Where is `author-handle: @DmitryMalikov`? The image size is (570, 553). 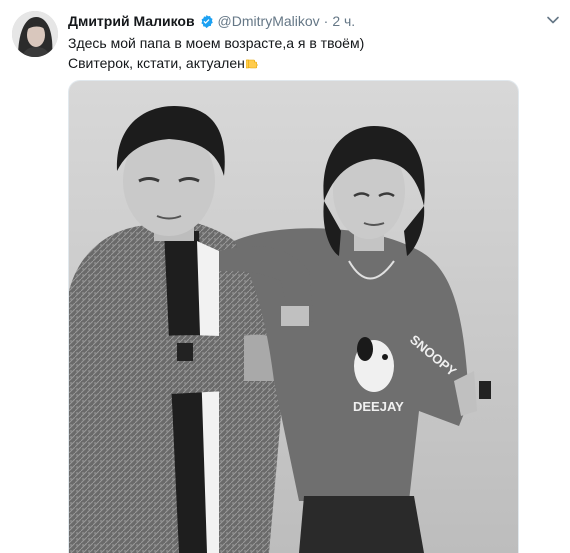
author-handle: @DmitryMalikov is located at coordinates (269, 21).